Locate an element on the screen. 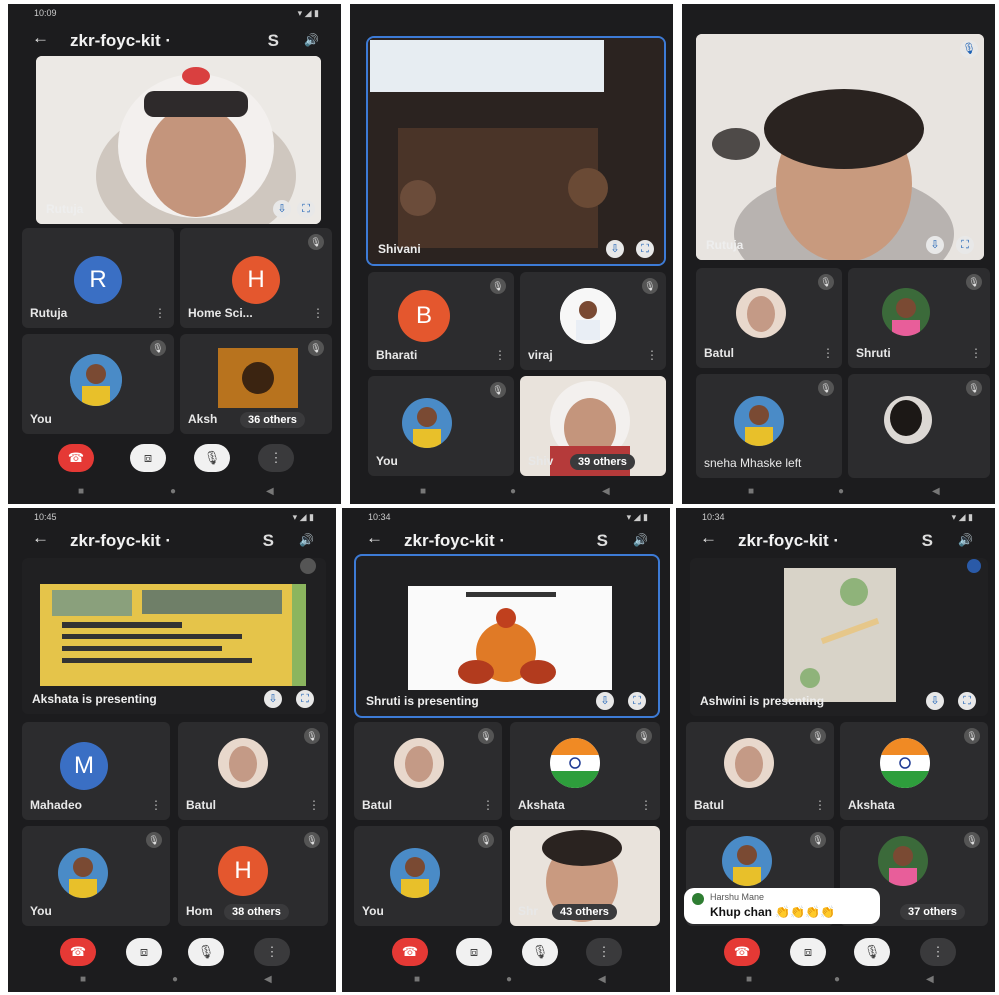 The image size is (999, 995). participant-tile: 🎙 B Bharati ⋮ is located at coordinates (441, 321).